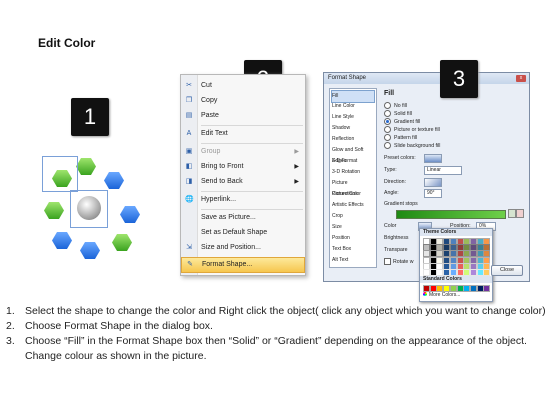 This screenshot has height=420, width=560. Describe the element at coordinates (398, 113) in the screenshot. I see `radio-solid-fill: Solid fill` at that location.